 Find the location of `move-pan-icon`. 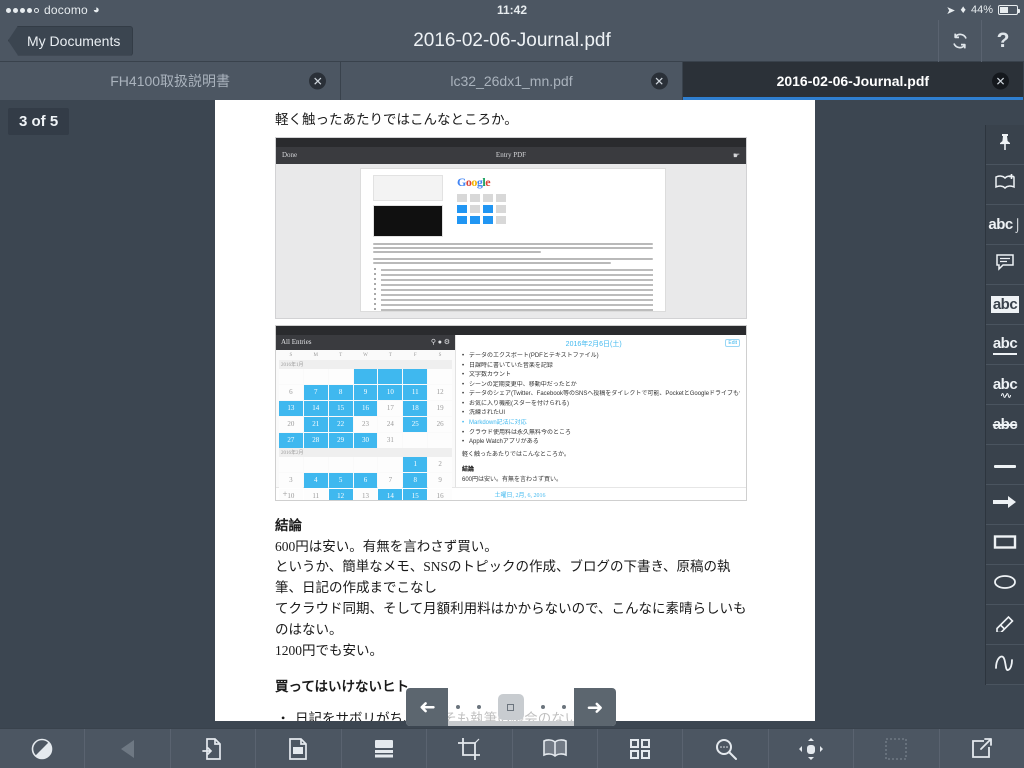

move-pan-icon is located at coordinates (811, 749).